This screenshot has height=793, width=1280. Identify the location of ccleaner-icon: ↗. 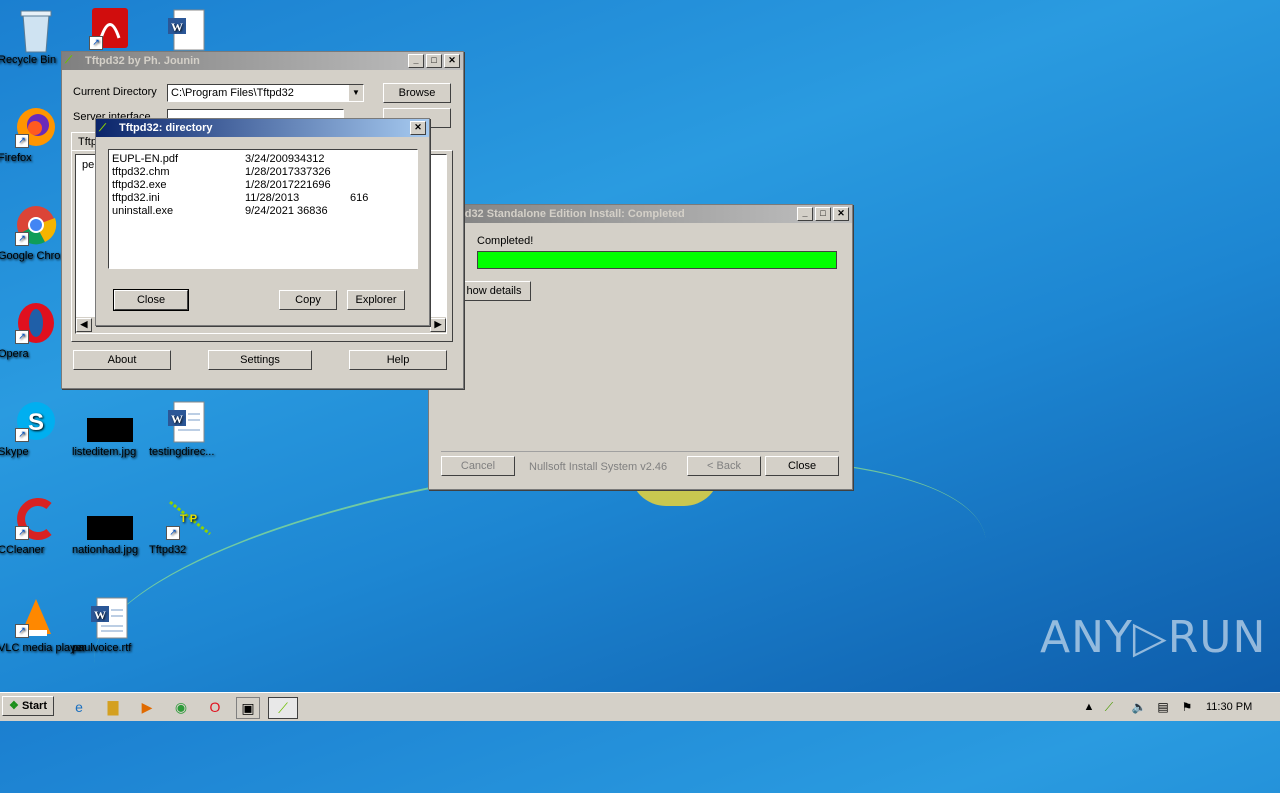
(36, 519).